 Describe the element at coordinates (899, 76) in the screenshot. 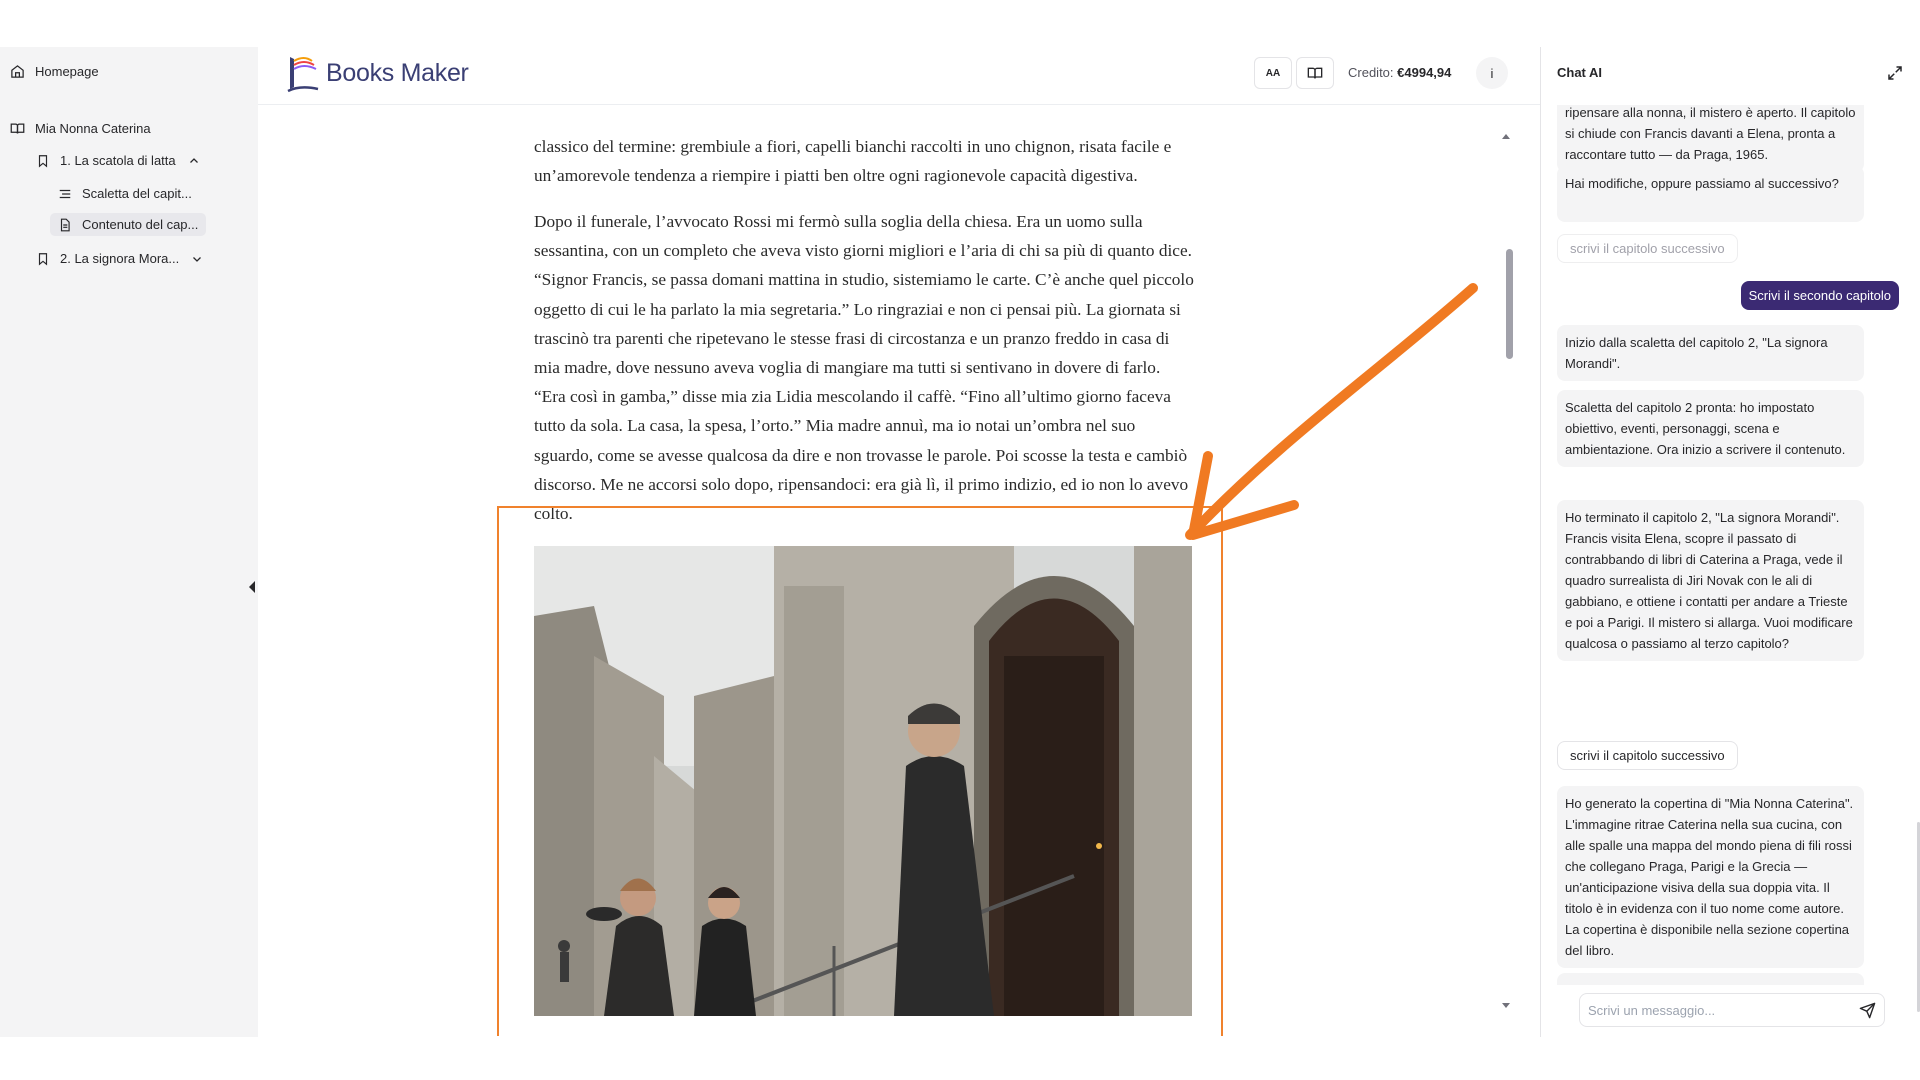

I see `app-header: Books Maker AA Credito: €4994,94 i` at that location.